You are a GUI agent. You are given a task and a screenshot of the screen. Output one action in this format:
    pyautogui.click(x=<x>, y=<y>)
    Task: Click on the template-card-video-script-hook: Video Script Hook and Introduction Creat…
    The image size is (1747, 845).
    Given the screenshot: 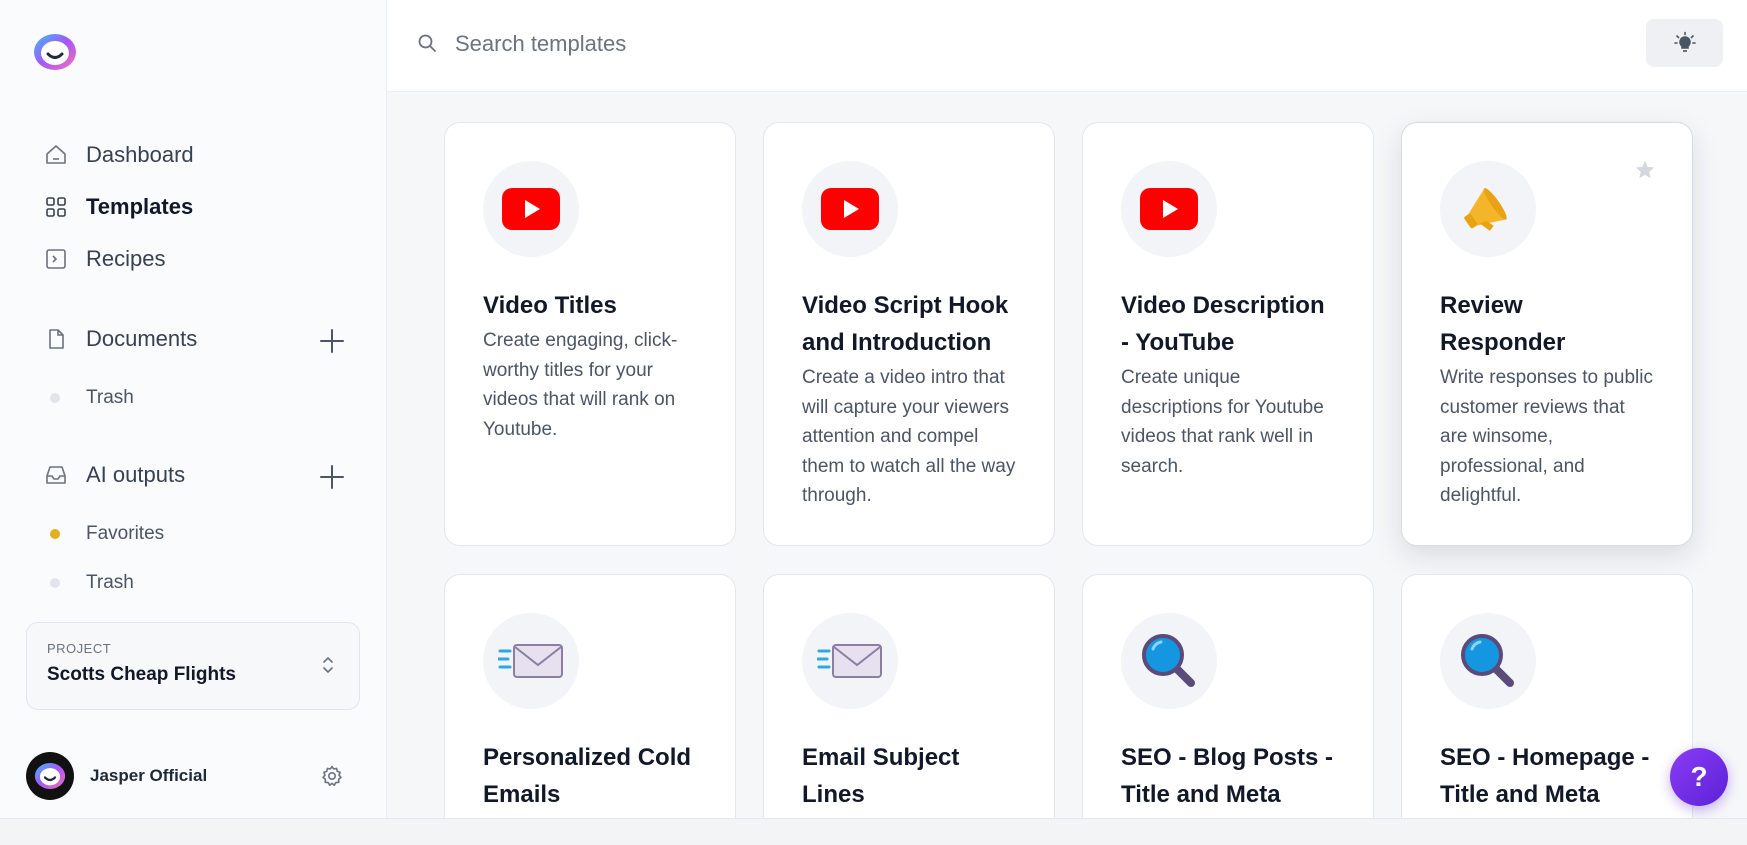 What is the action you would take?
    pyautogui.click(x=909, y=334)
    